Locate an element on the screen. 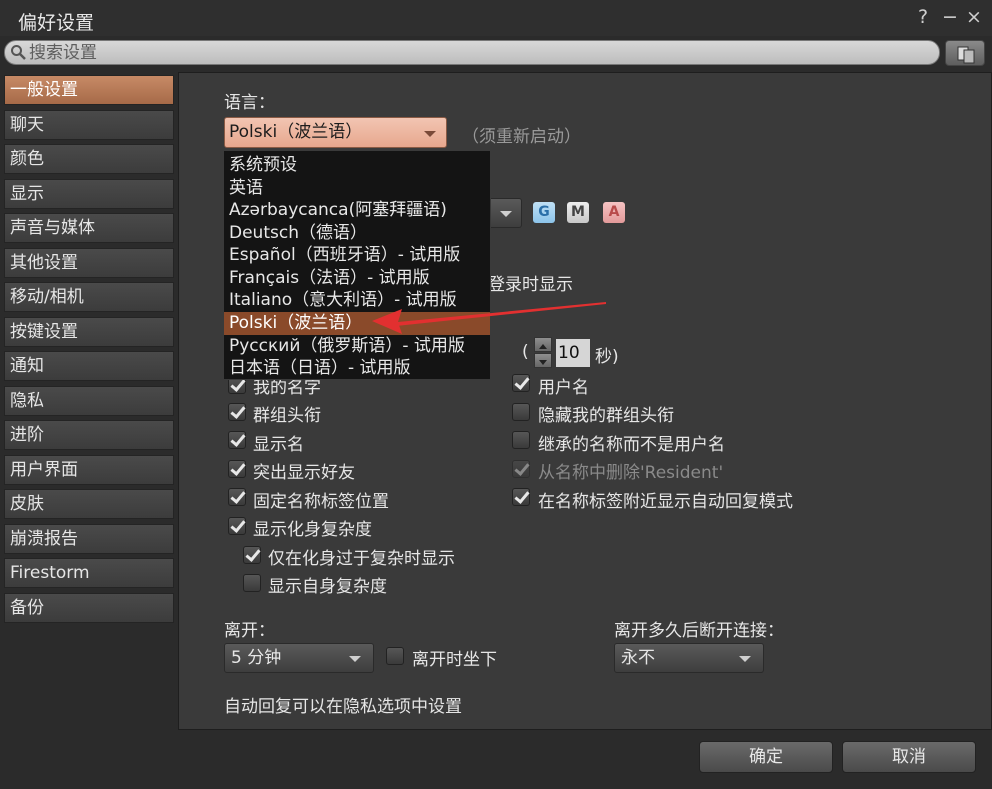 This screenshot has height=789, width=992. tab-general: 一般设置 is located at coordinates (89, 90).